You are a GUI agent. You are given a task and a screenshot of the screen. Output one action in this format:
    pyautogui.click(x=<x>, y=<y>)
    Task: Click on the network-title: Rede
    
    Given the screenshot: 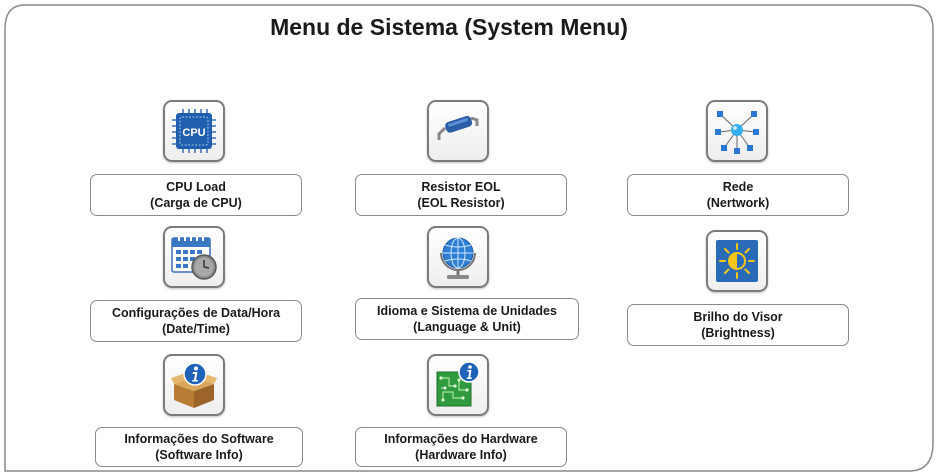 What is the action you would take?
    pyautogui.click(x=738, y=187)
    